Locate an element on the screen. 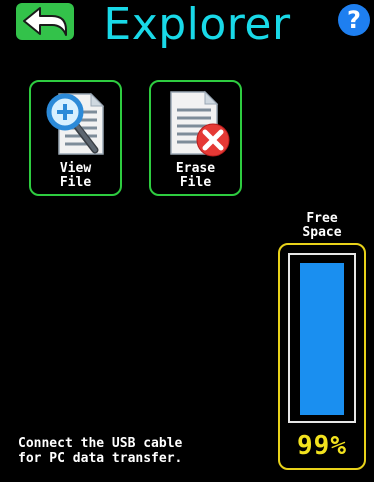 The width and height of the screenshot is (374, 482). erase-file-label: Erase File is located at coordinates (195, 175).